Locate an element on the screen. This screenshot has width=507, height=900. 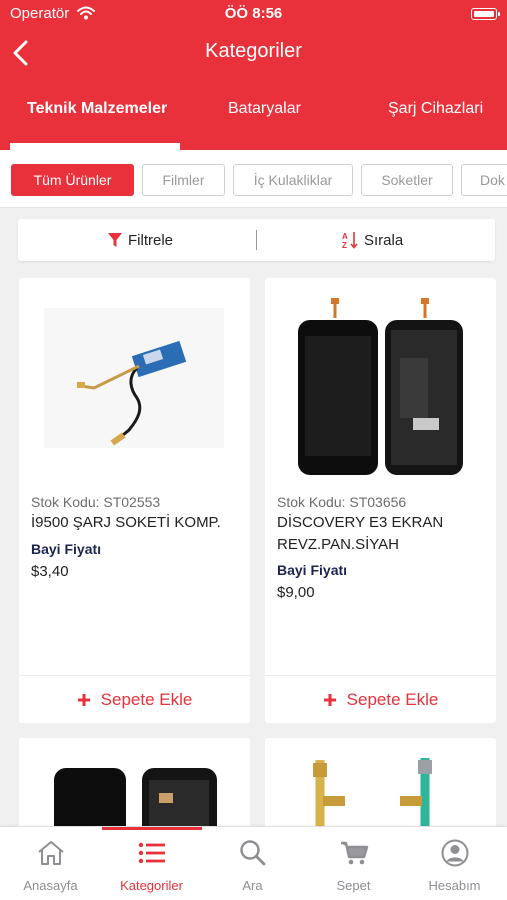
filter-label: Filtrele is located at coordinates (151, 240).